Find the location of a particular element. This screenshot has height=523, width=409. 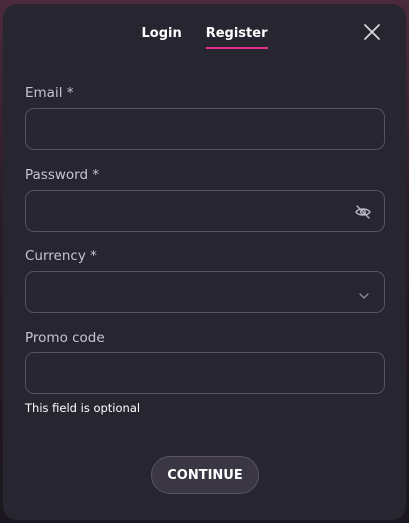

promo-code-field is located at coordinates (205, 373).